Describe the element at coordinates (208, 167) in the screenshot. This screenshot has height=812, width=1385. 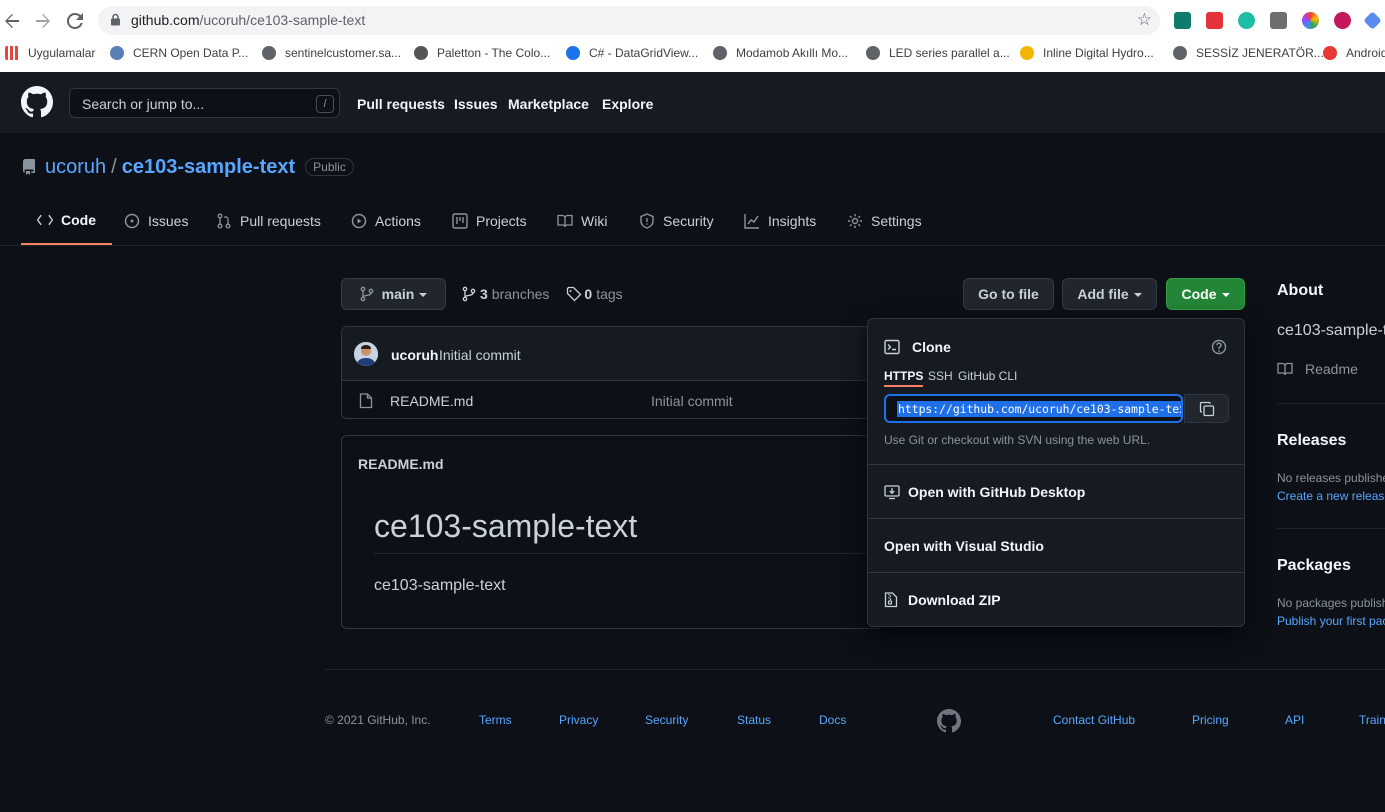
I see `repo-name-link: ce103-sample-text` at that location.